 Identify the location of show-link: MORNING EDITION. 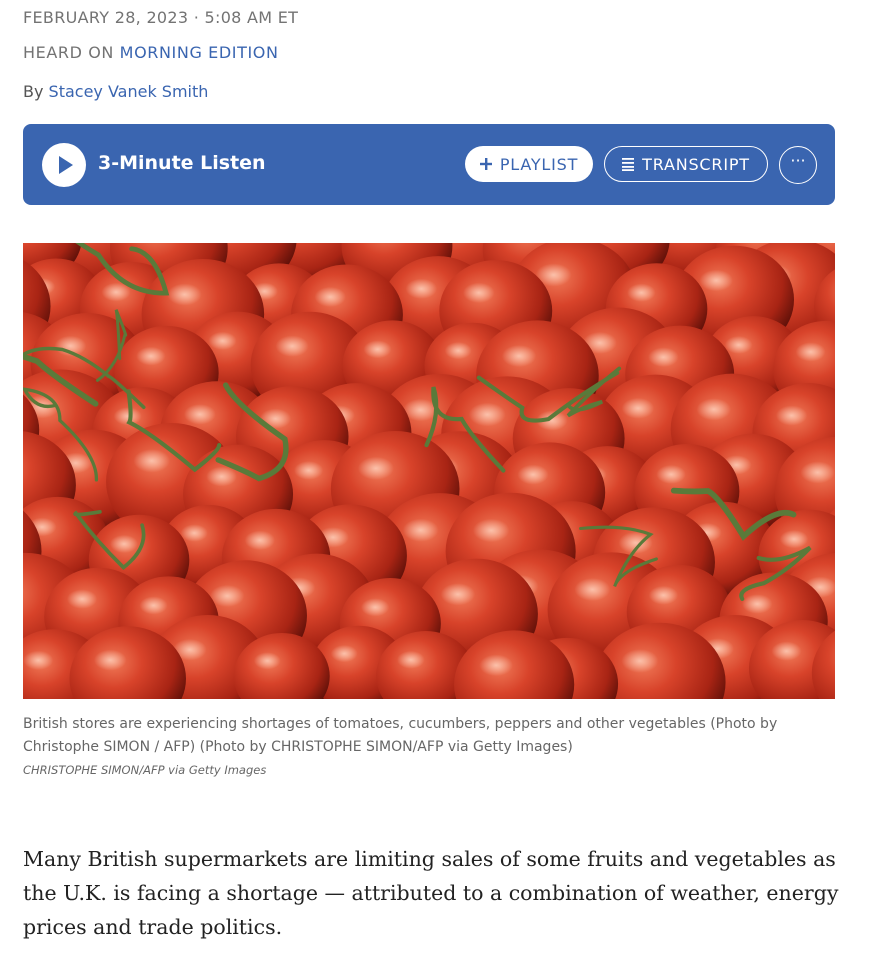
(199, 52).